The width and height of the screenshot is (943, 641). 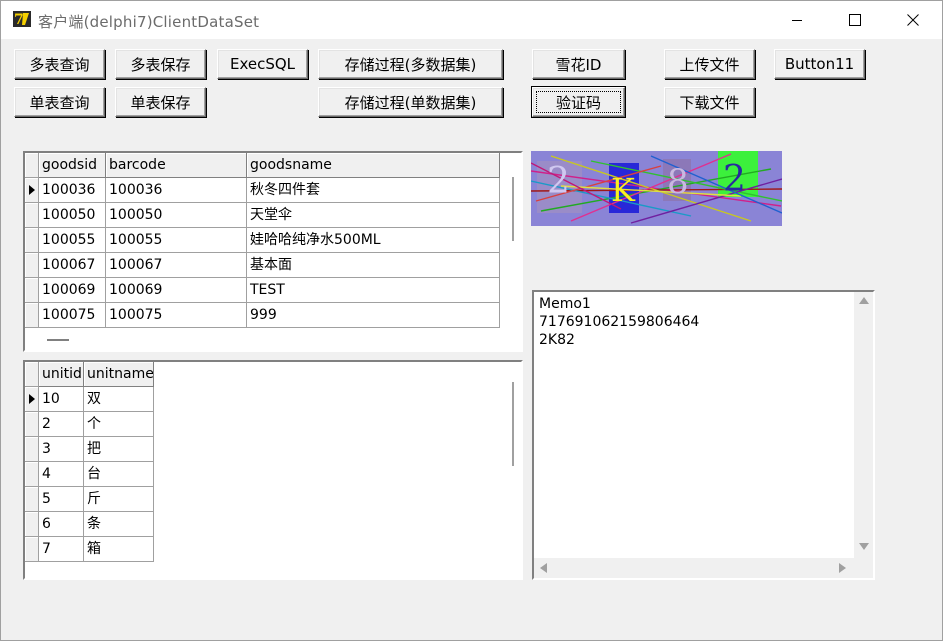 I want to click on title-bar: 7 客户端(delphi7)ClientDataSet, so click(x=471, y=20).